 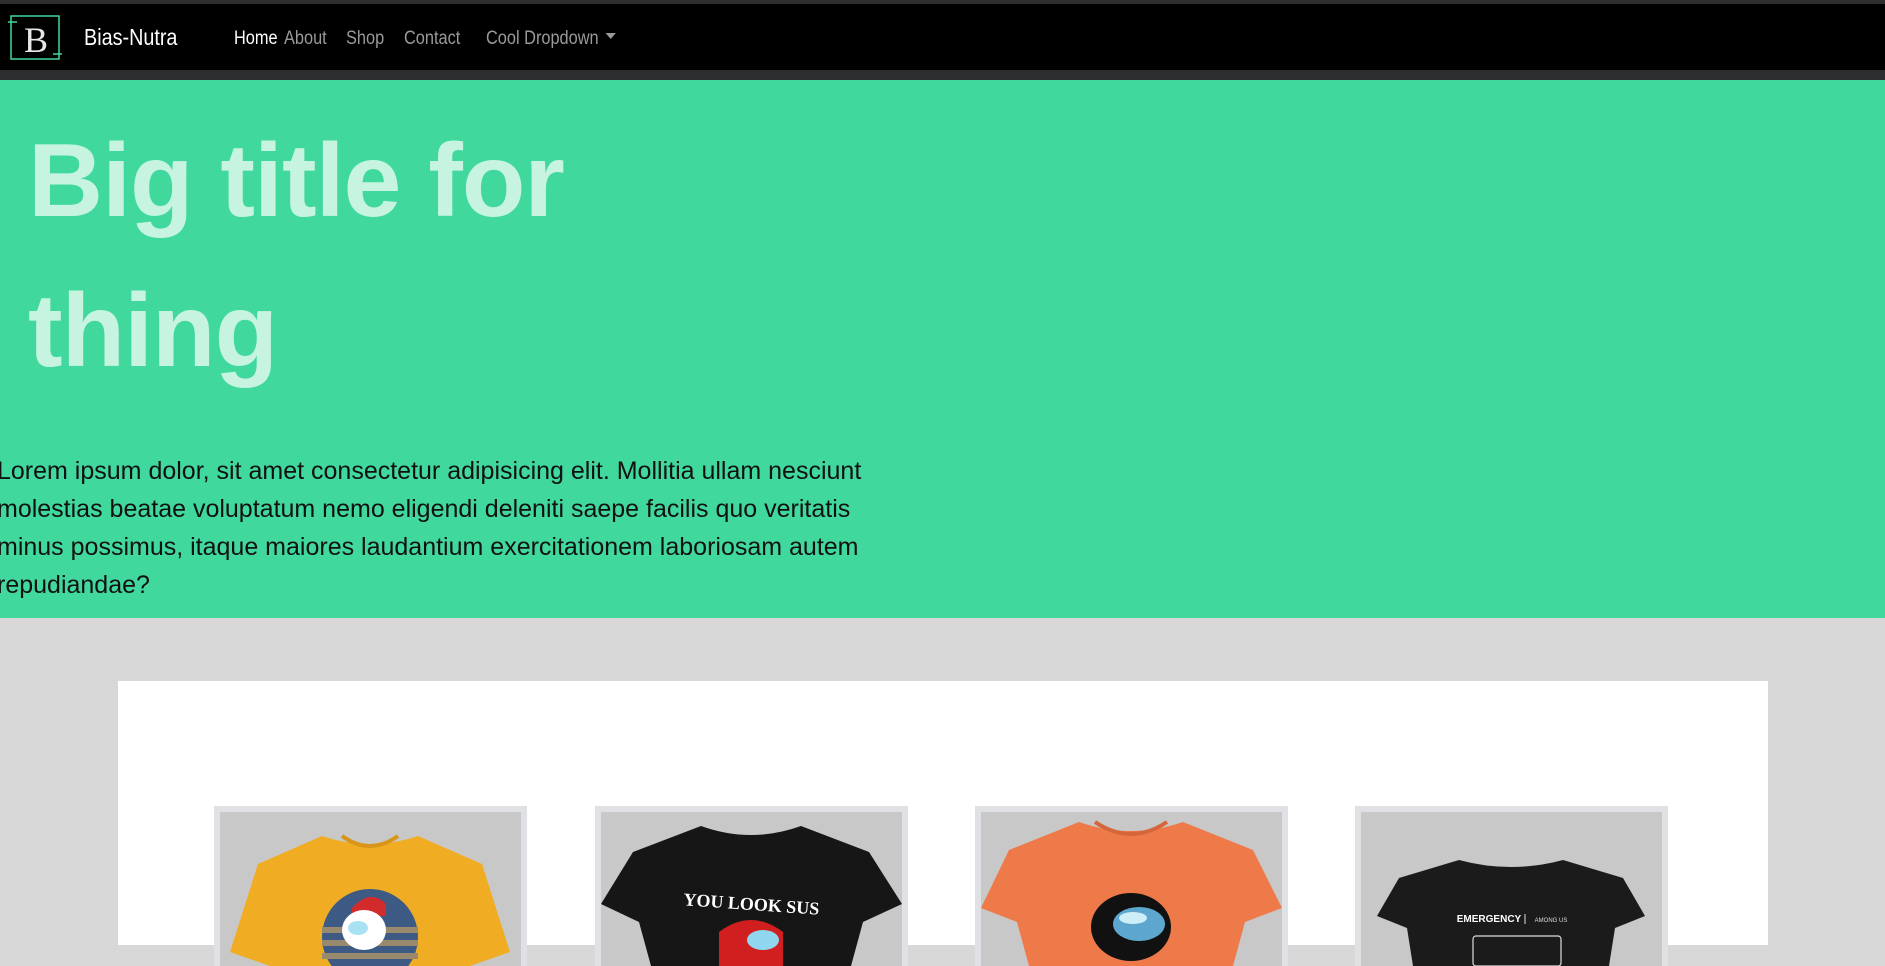 I want to click on hero-title: Big title for thing, so click(x=378, y=256).